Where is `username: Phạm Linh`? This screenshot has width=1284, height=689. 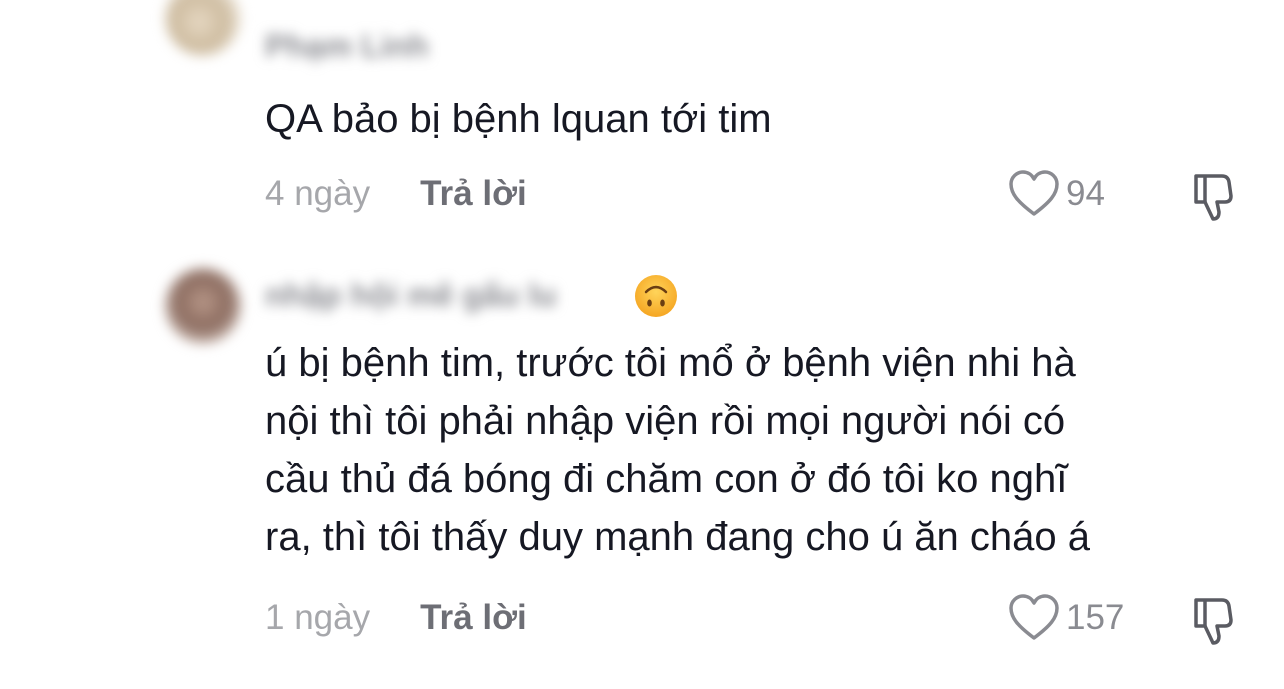
username: Phạm Linh is located at coordinates (347, 46).